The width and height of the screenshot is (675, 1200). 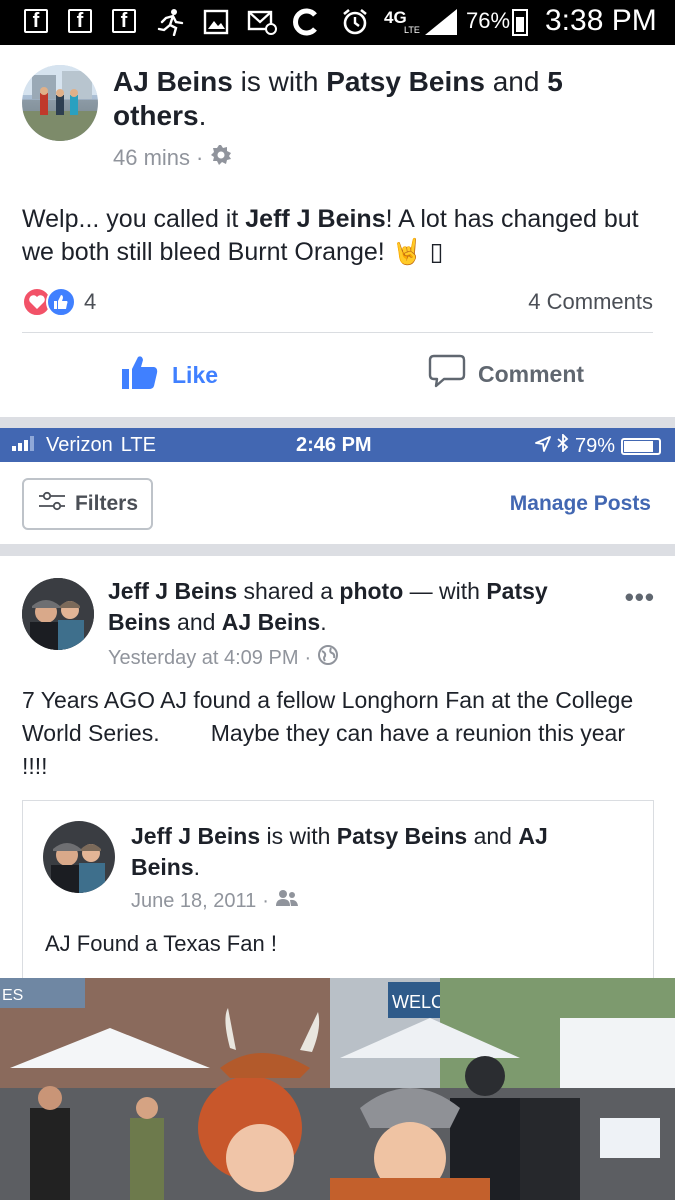 I want to click on filters-label: Filters, so click(x=106, y=503).